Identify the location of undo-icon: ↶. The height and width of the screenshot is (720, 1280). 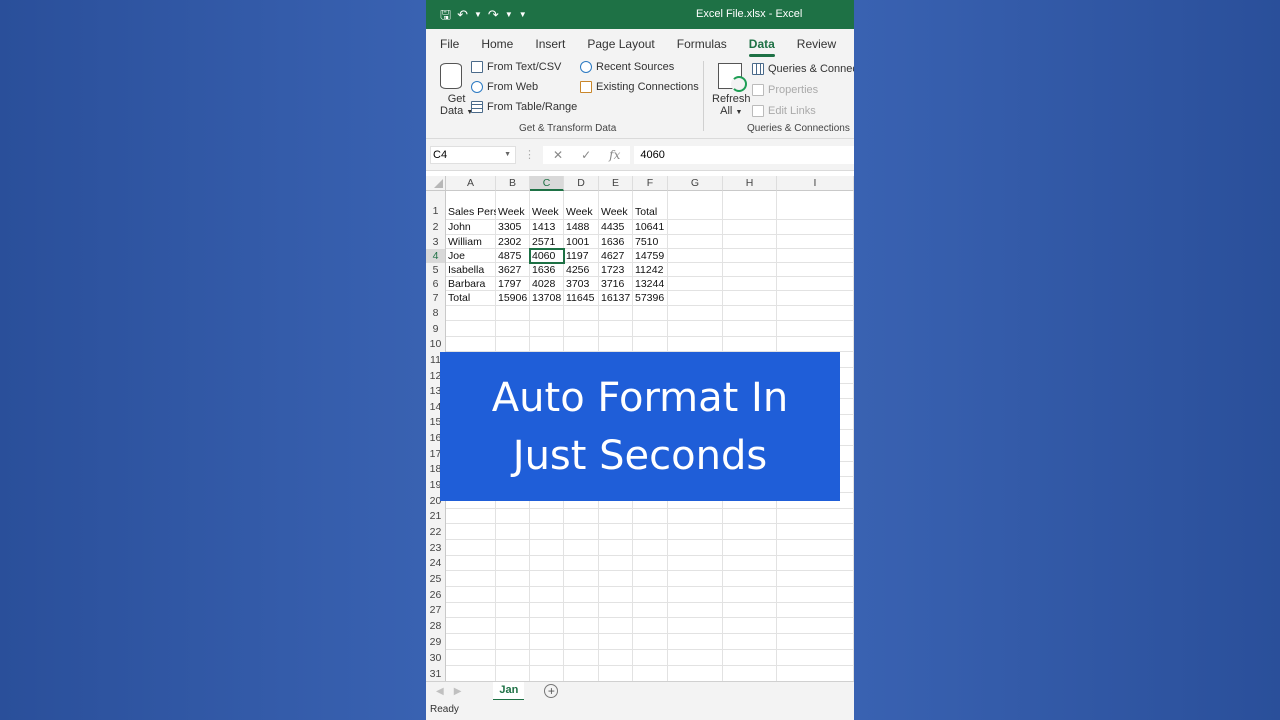
(462, 14).